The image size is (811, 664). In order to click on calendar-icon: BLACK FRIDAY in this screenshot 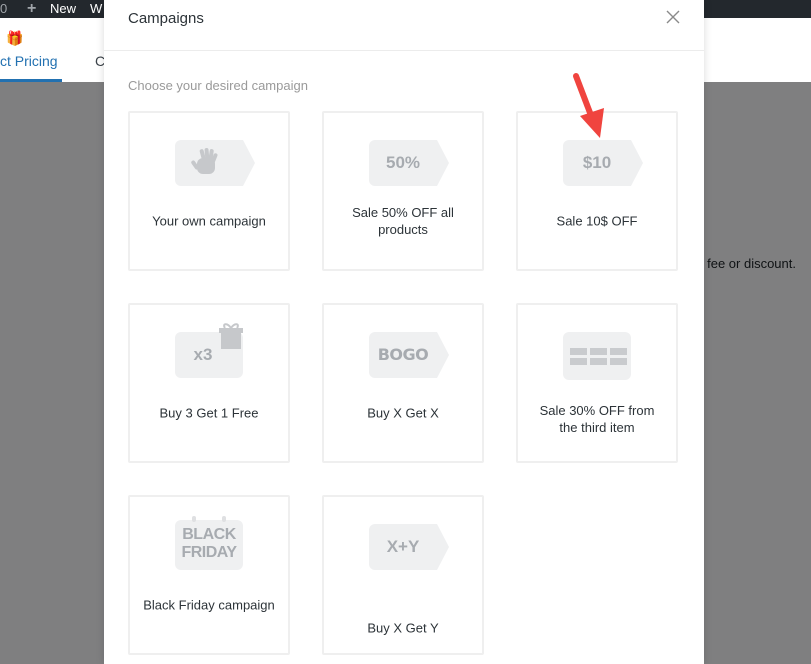, I will do `click(211, 544)`.